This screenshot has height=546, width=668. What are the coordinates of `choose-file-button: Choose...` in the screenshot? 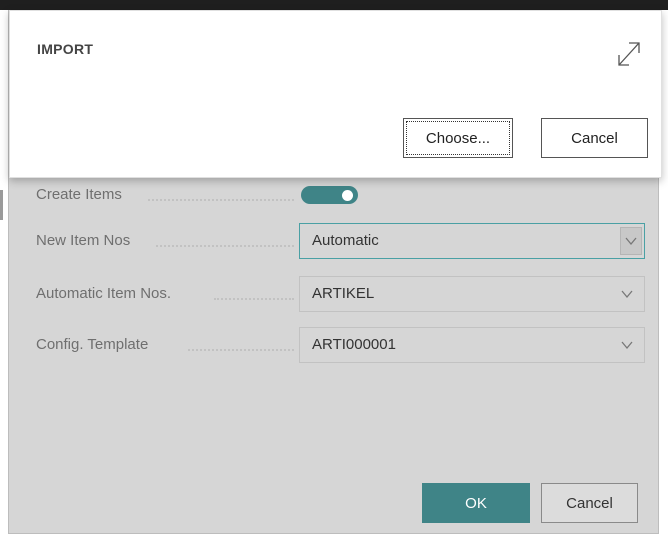 It's located at (458, 138).